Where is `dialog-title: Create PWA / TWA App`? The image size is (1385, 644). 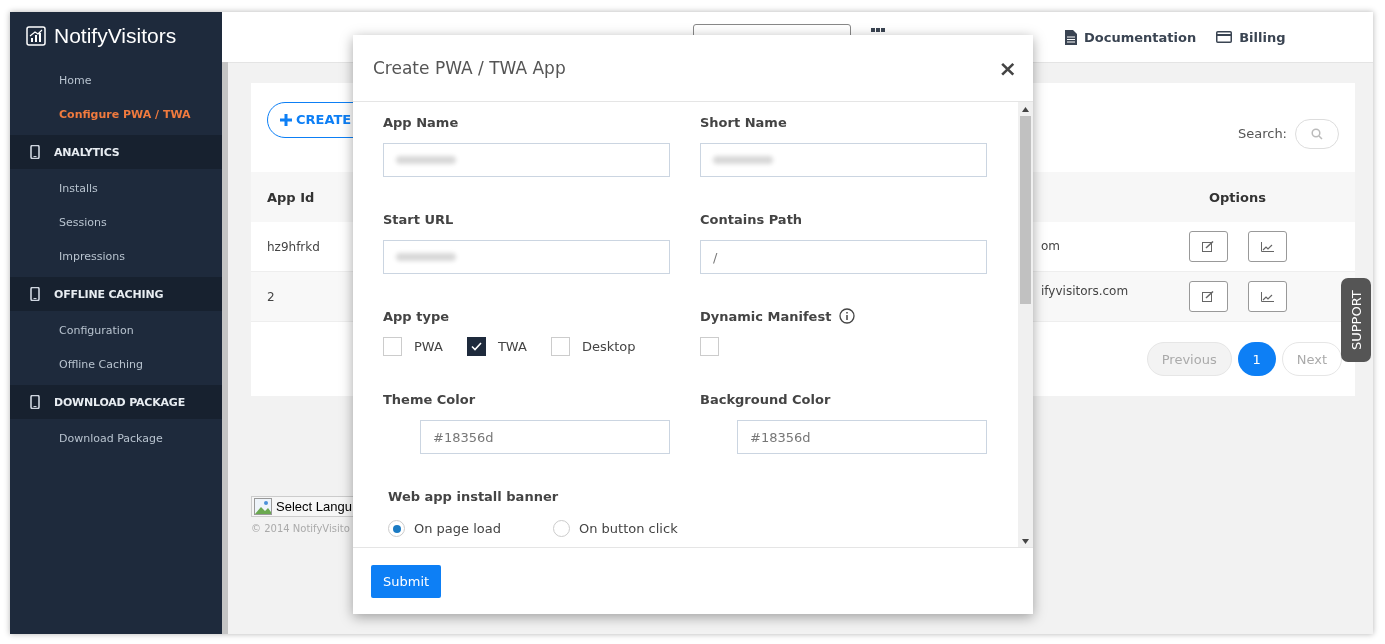 dialog-title: Create PWA / TWA App is located at coordinates (469, 68).